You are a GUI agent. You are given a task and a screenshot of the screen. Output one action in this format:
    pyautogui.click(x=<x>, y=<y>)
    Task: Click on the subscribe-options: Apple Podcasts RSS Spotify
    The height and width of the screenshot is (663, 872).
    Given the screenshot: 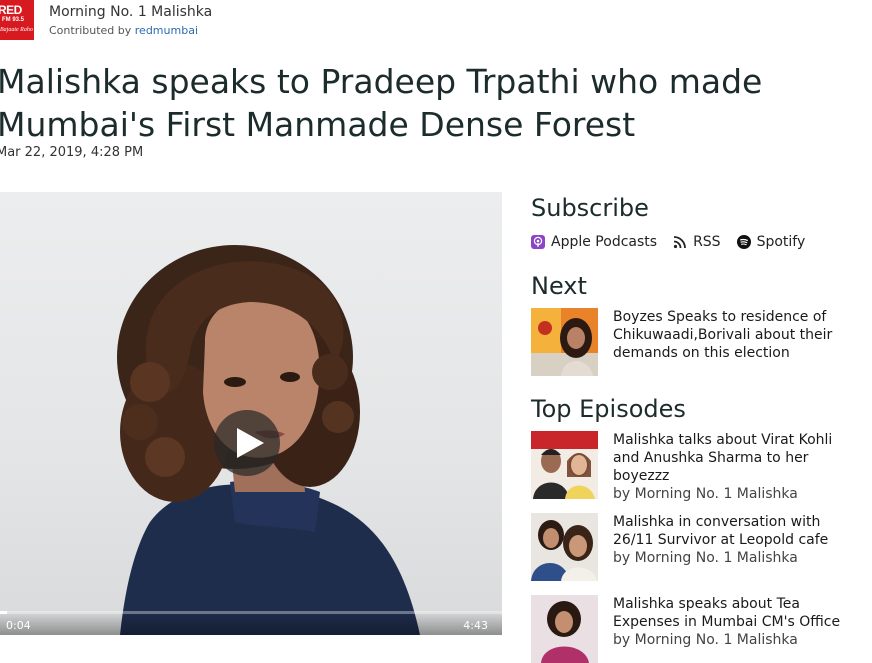 What is the action you would take?
    pyautogui.click(x=668, y=242)
    